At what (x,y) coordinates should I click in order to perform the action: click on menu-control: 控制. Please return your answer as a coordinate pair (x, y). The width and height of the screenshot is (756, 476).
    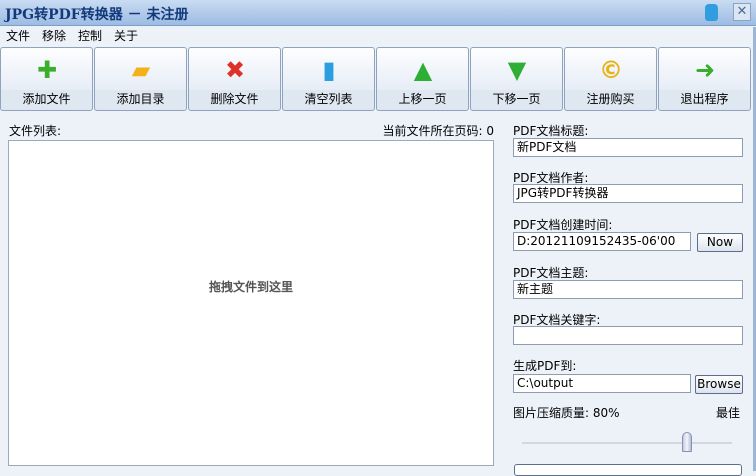
    Looking at the image, I should click on (90, 36).